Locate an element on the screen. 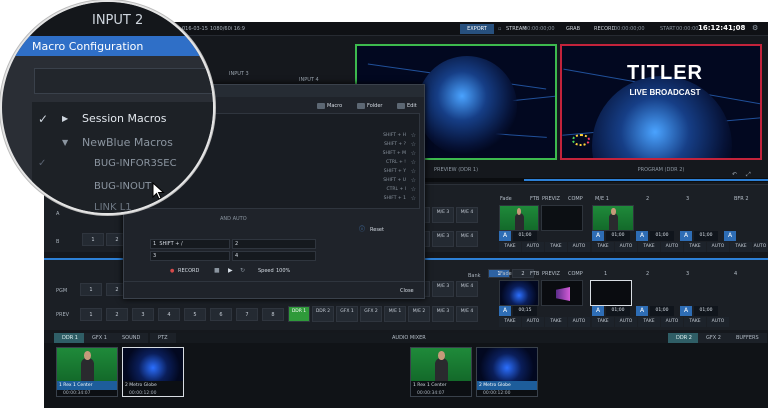 The width and height of the screenshot is (768, 408). prev-gfx2: GFX 2 is located at coordinates (371, 314).